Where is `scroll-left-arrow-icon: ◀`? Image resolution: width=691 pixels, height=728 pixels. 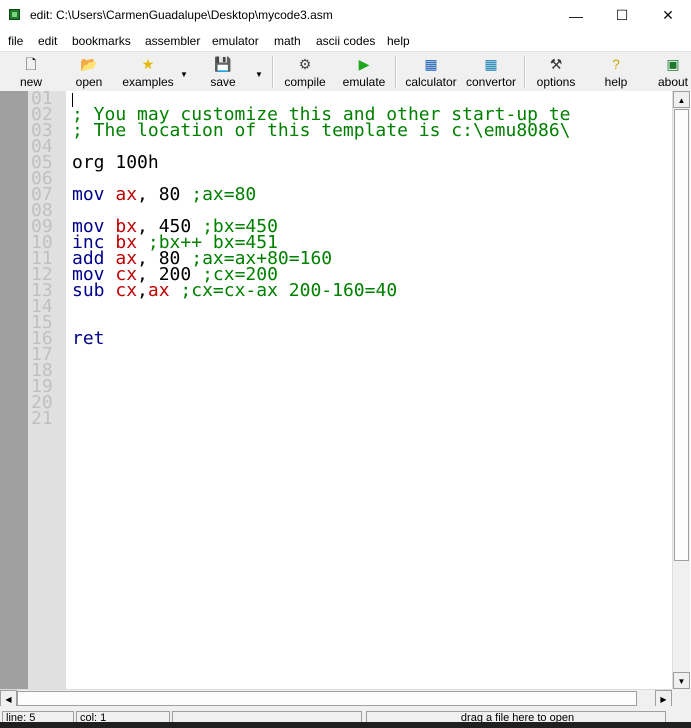 scroll-left-arrow-icon: ◀ is located at coordinates (8, 698).